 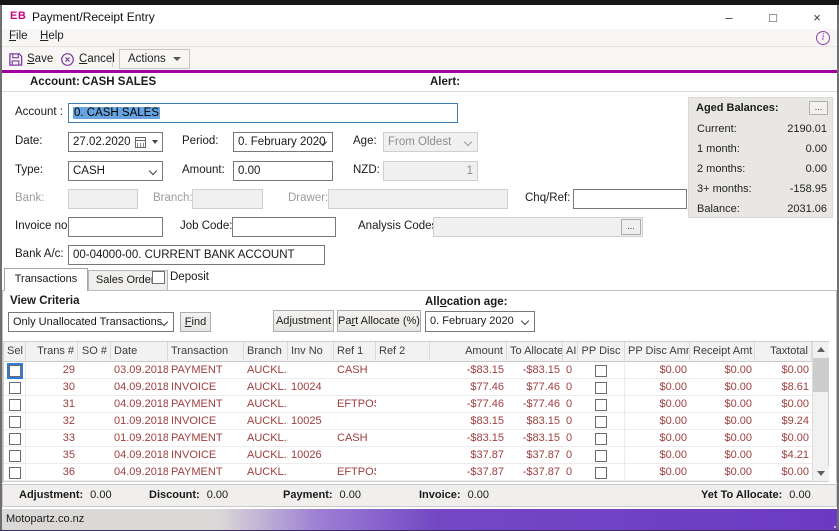 I want to click on menu-help: Help, so click(x=52, y=36).